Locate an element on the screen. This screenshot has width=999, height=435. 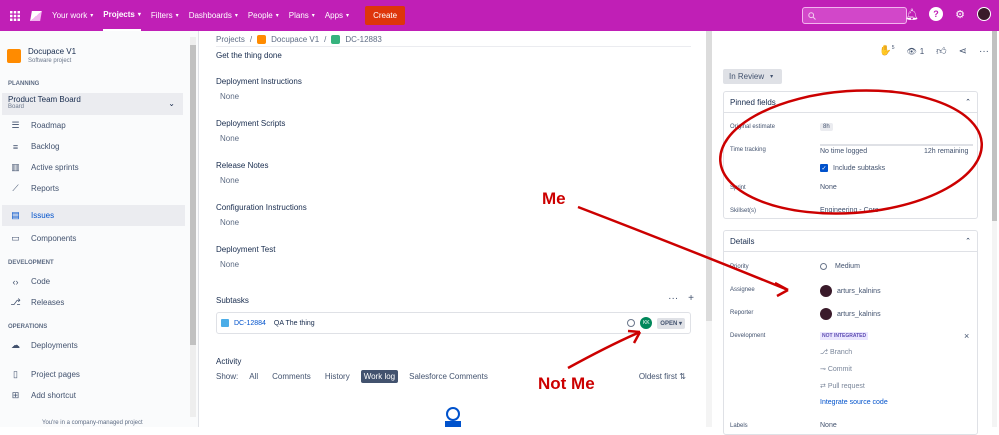
sidebar-item-backlog: ≡ Backlog is located at coordinates (93, 146).